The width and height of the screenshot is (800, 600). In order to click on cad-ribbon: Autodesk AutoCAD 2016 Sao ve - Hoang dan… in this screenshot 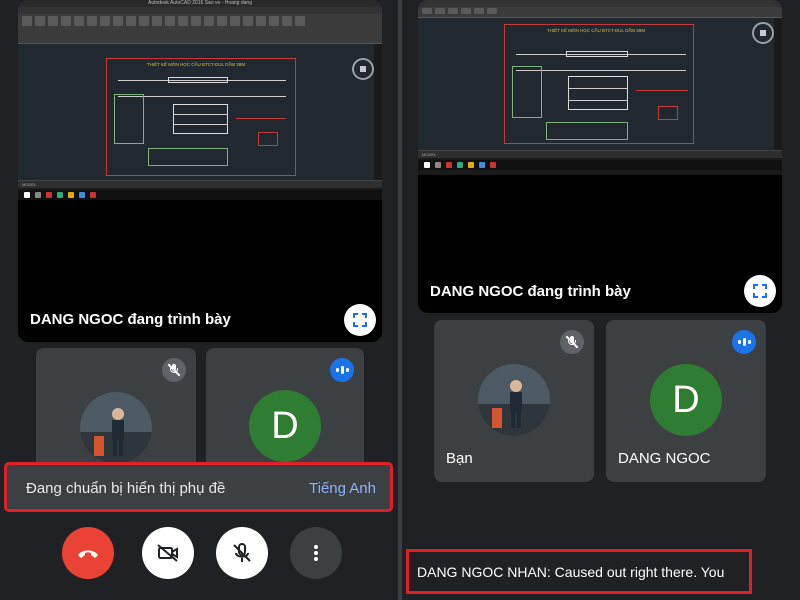, I will do `click(200, 22)`.